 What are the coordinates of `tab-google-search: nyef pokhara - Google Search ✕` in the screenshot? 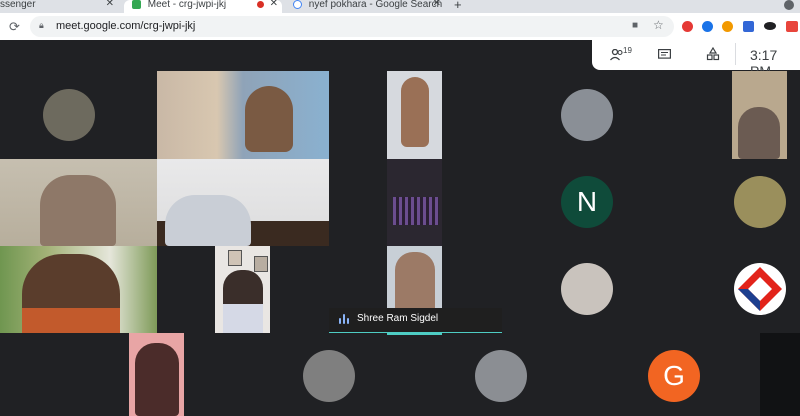 It's located at (366, 6).